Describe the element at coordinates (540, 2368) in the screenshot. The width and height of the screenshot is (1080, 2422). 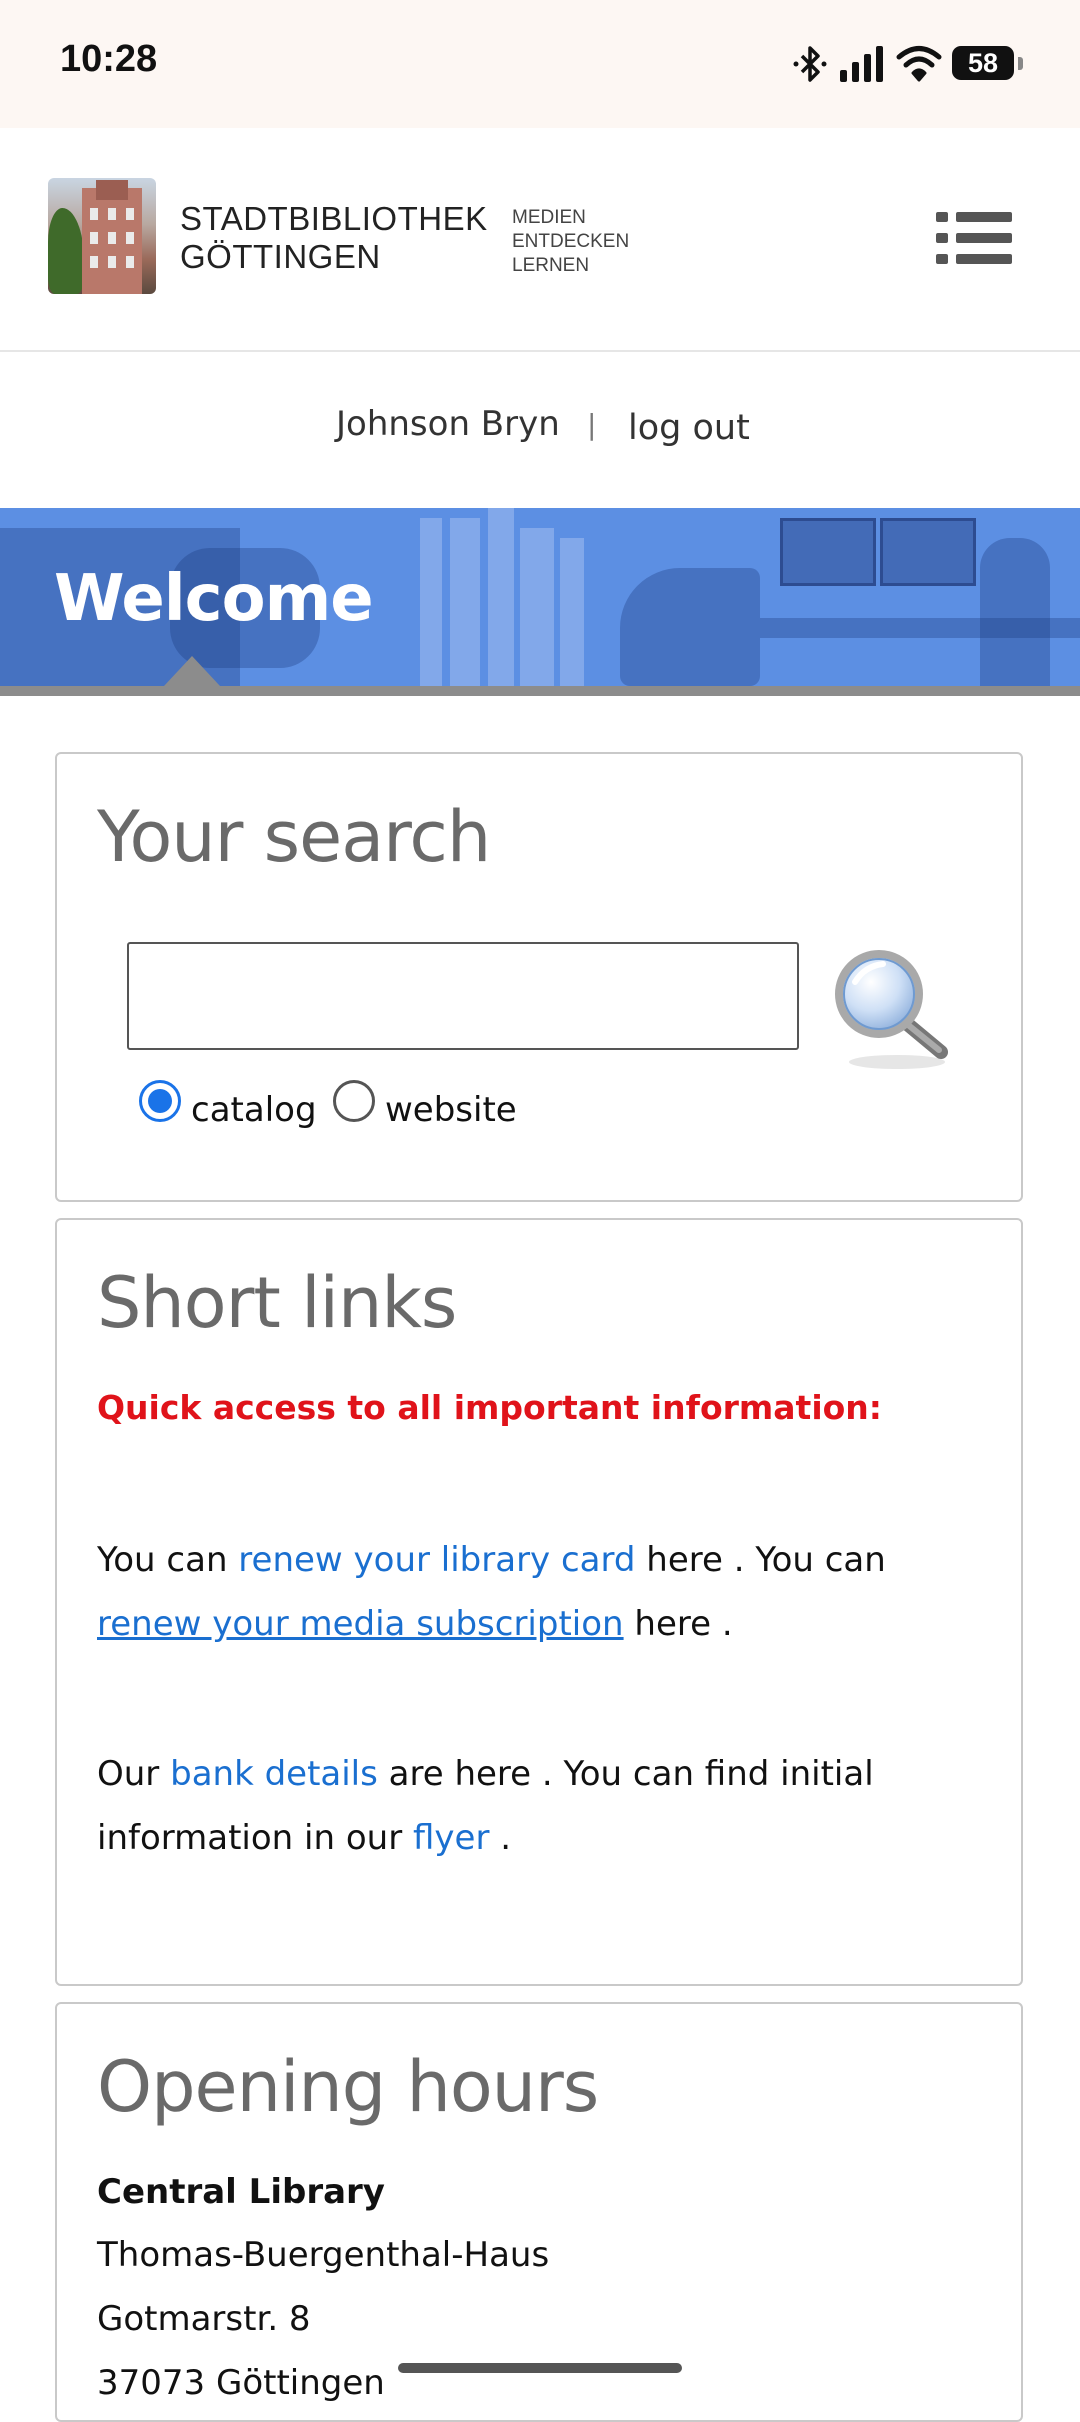
I see `home-indicator` at that location.